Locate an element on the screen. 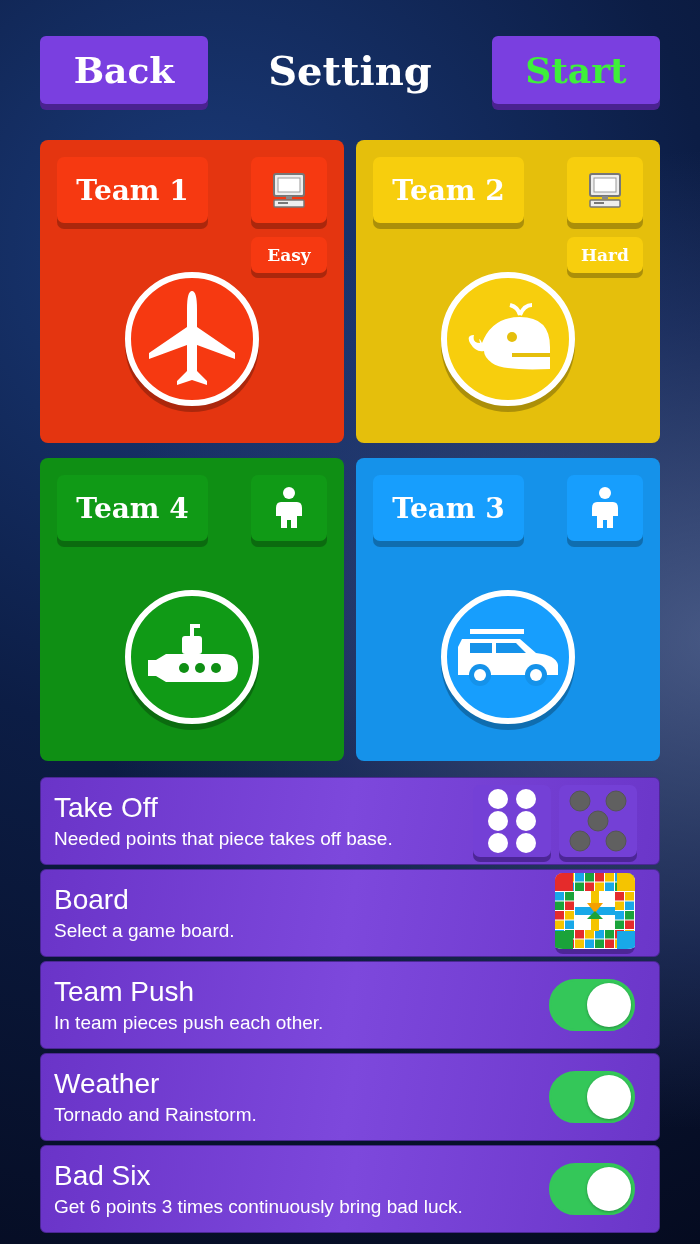 This screenshot has height=1244, width=700. setting-description: Tornado and Rainstorm. is located at coordinates (155, 1115).